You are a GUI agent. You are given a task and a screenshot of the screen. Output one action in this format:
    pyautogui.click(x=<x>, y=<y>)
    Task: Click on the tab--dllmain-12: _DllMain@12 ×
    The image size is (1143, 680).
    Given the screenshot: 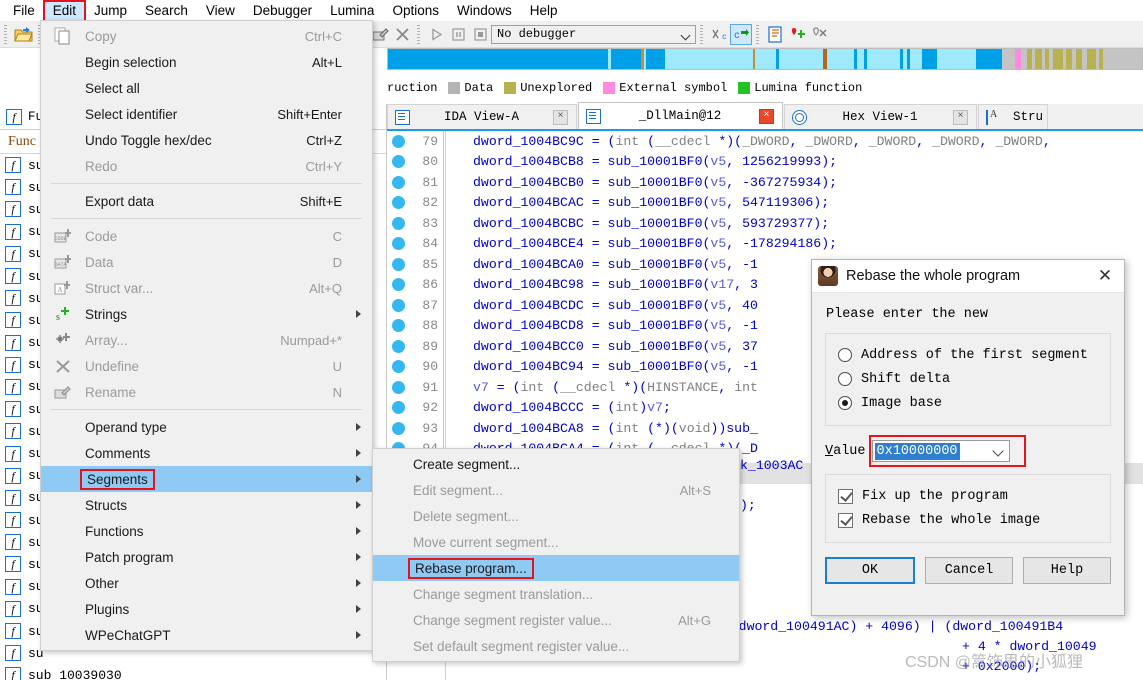 What is the action you would take?
    pyautogui.click(x=680, y=115)
    